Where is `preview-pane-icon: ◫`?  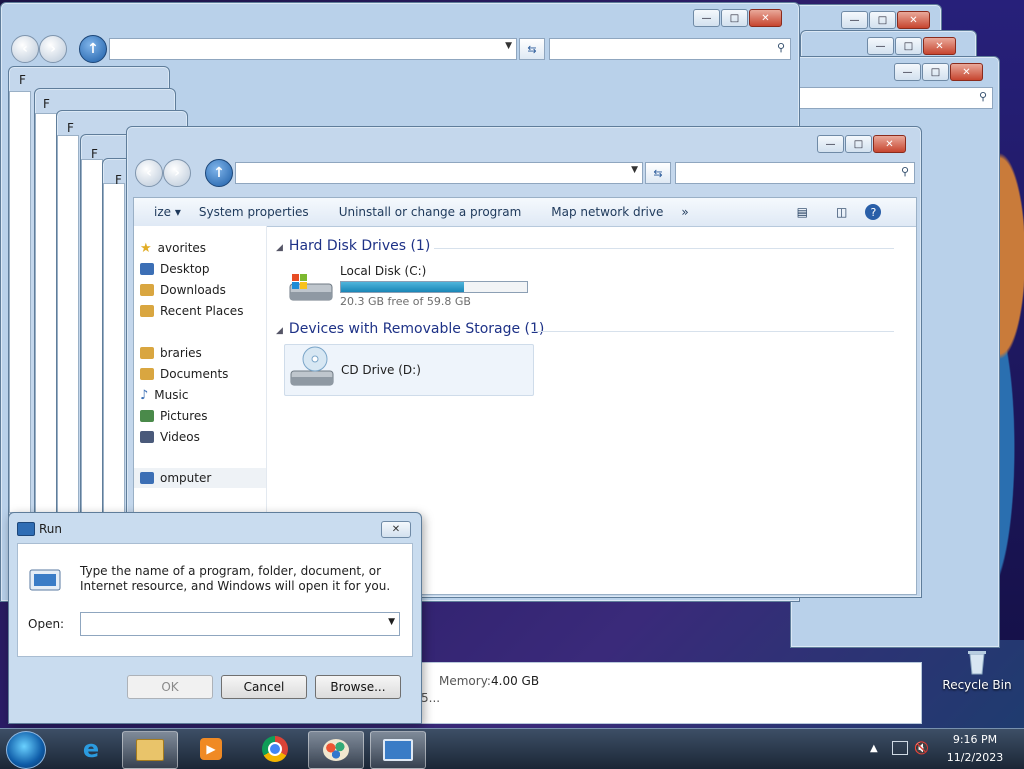 preview-pane-icon: ◫ is located at coordinates (841, 212).